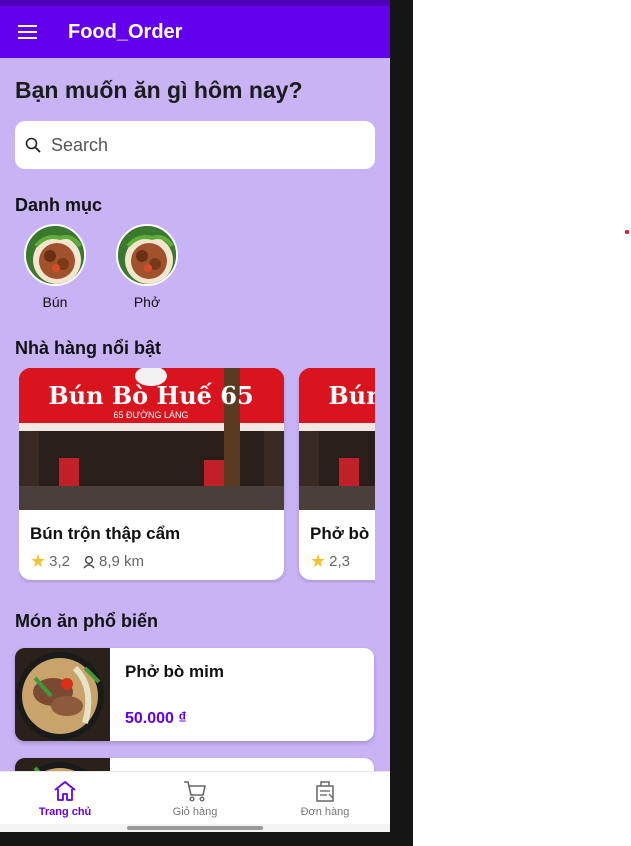 Image resolution: width=631 pixels, height=846 pixels. I want to click on location-pin-icon, so click(89, 562).